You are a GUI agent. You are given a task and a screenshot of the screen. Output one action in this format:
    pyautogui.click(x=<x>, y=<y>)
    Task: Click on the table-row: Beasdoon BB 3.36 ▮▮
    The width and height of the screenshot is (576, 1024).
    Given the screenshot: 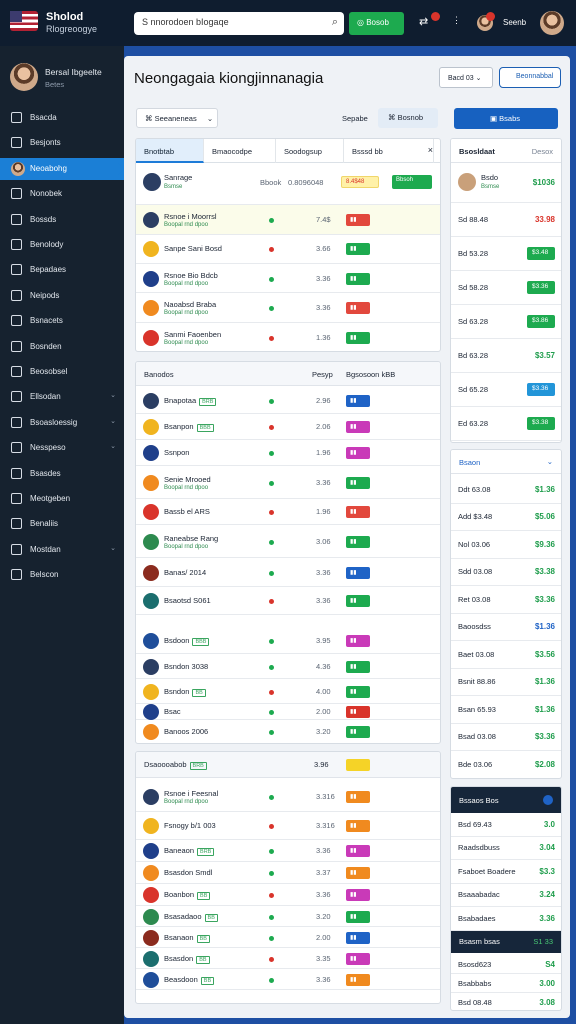 What is the action you would take?
    pyautogui.click(x=288, y=979)
    